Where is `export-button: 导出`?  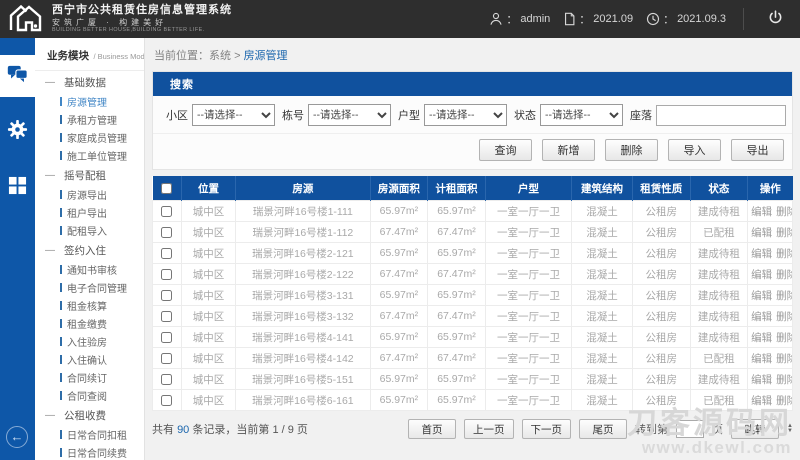 export-button: 导出 is located at coordinates (757, 150).